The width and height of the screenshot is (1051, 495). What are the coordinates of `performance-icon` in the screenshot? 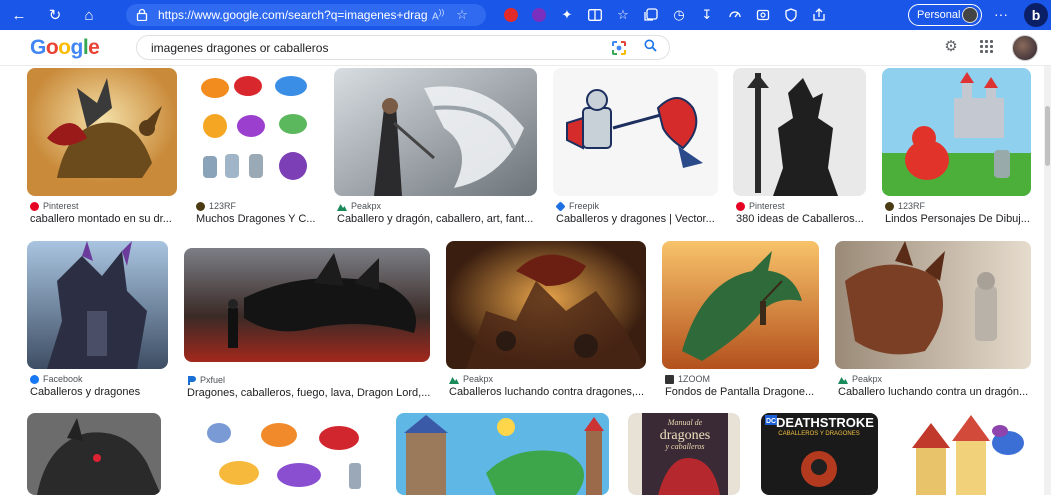 It's located at (735, 15).